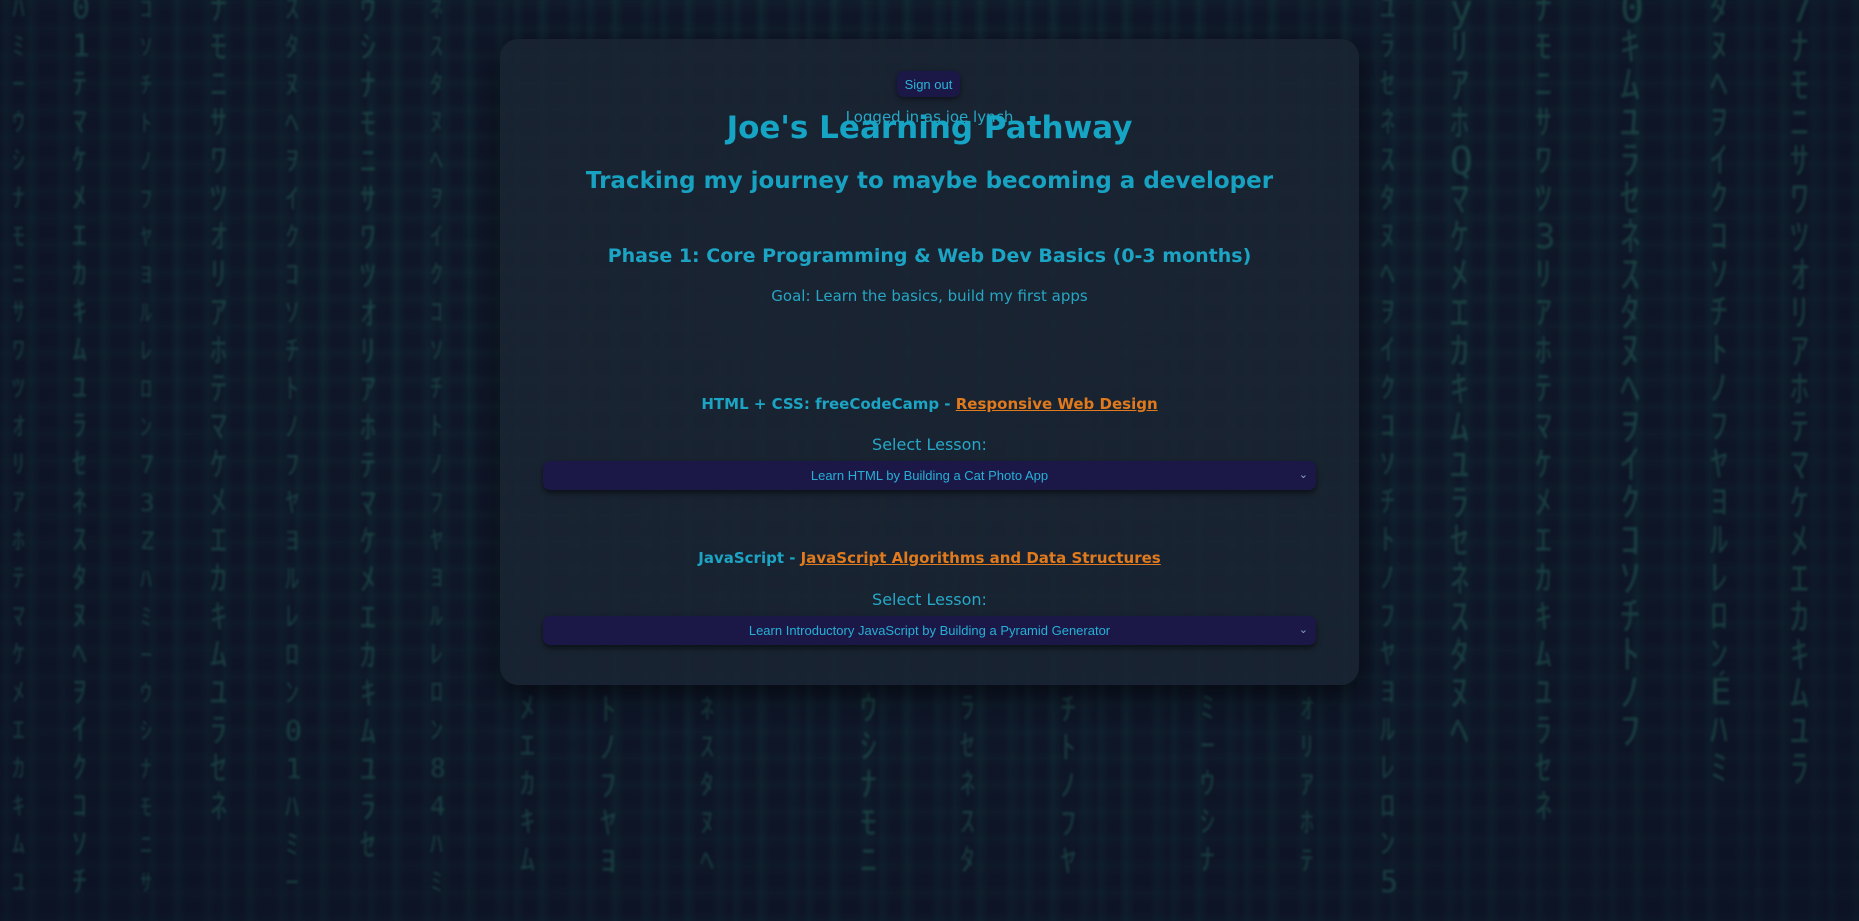  Describe the element at coordinates (828, 404) in the screenshot. I see `course-prefix: HTML + CSS: freeCodeCamp -` at that location.